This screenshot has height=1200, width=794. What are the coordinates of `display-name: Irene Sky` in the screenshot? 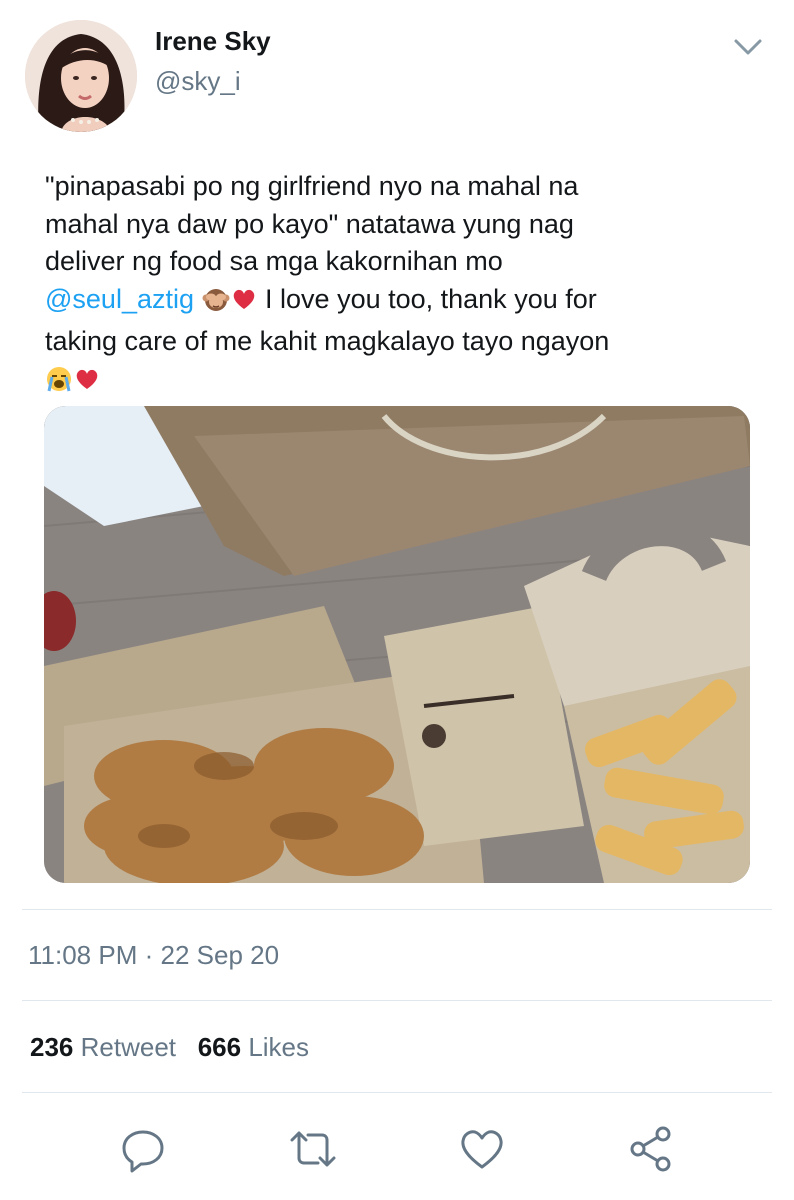 It's located at (213, 41).